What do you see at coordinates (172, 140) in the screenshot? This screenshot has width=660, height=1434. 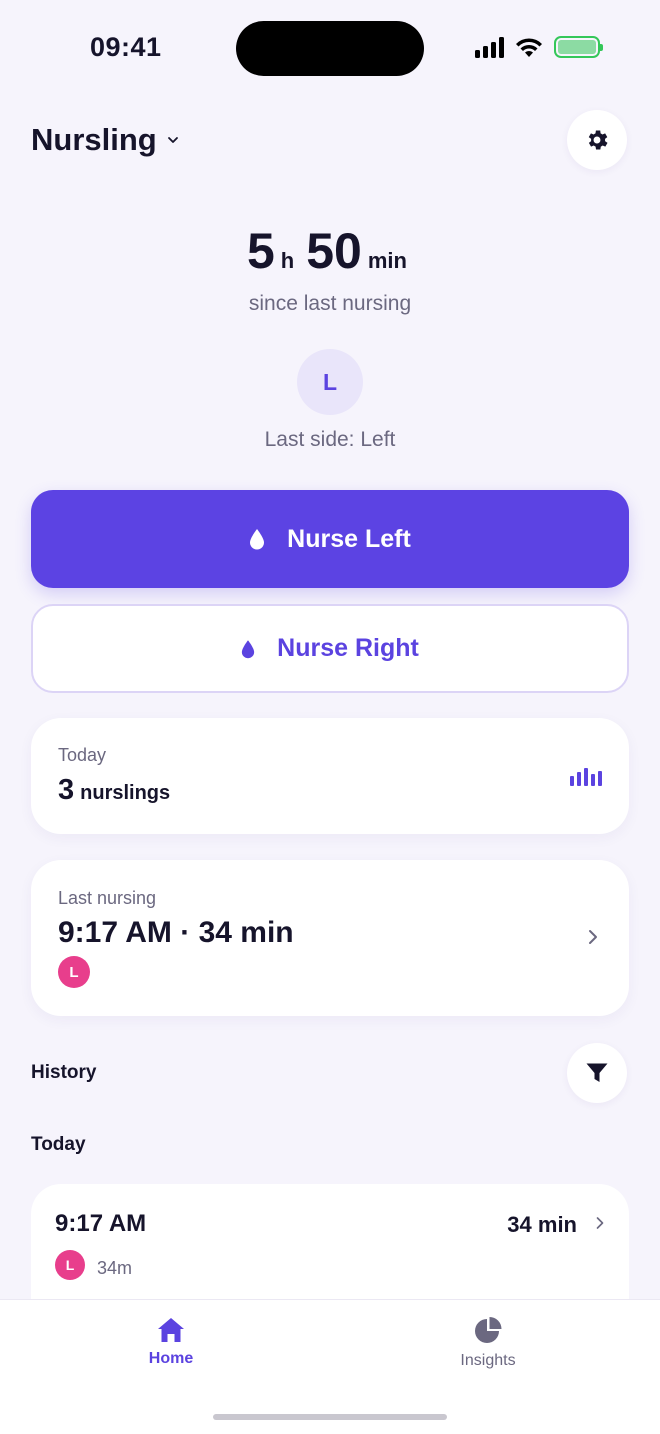 I see `chevron-down-icon` at bounding box center [172, 140].